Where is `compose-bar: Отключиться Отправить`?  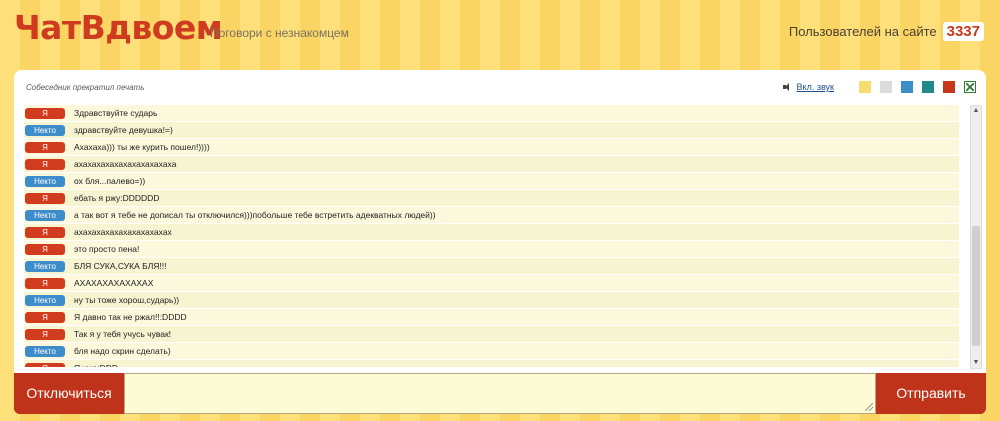
compose-bar: Отключиться Отправить is located at coordinates (500, 393).